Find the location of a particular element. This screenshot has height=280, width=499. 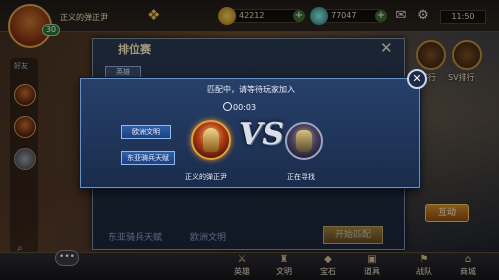

player-name-label: 正义的弹正尹 is located at coordinates (206, 177).